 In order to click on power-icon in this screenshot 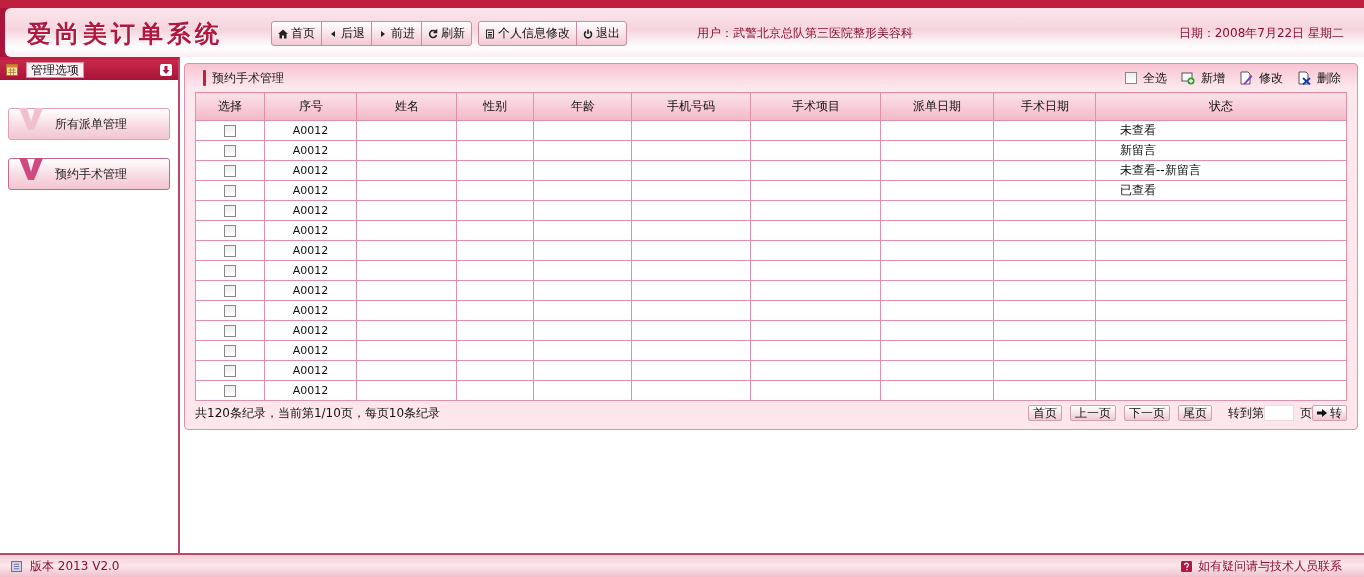, I will do `click(588, 33)`.